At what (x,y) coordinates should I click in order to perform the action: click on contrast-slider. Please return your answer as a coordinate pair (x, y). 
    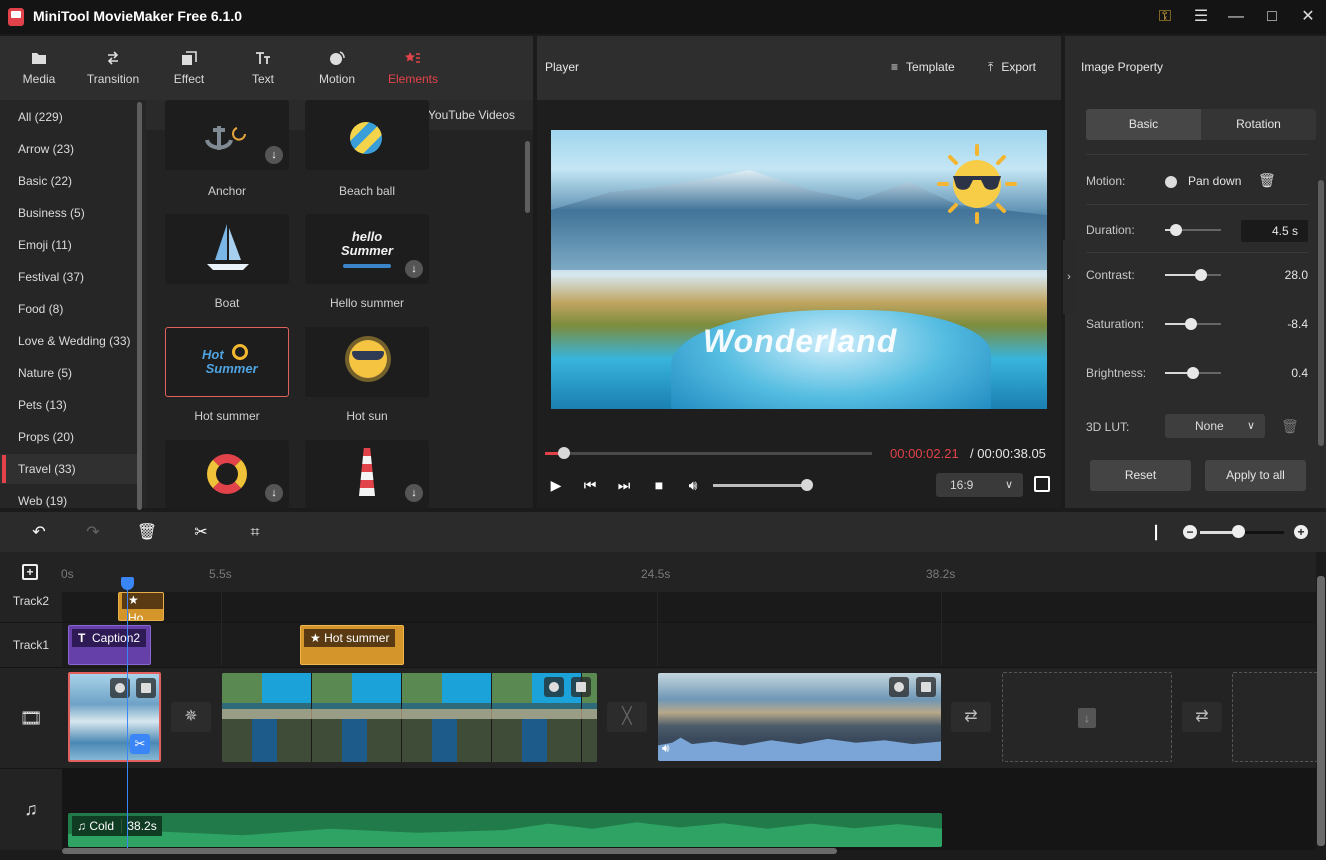
    Looking at the image, I should click on (1193, 275).